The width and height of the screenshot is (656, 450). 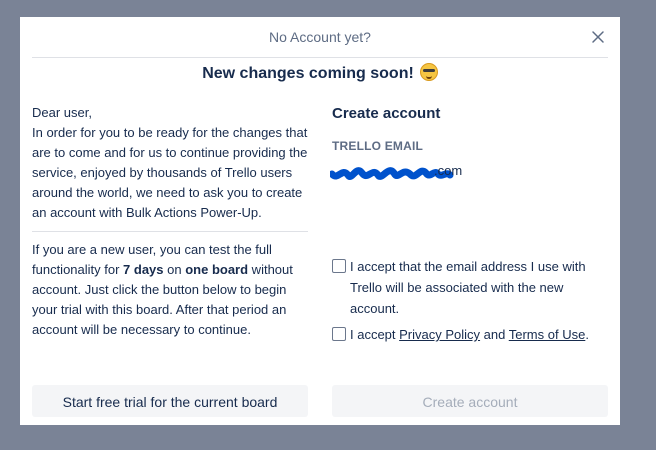 I want to click on modal-header: No Account yet?, so click(x=320, y=37).